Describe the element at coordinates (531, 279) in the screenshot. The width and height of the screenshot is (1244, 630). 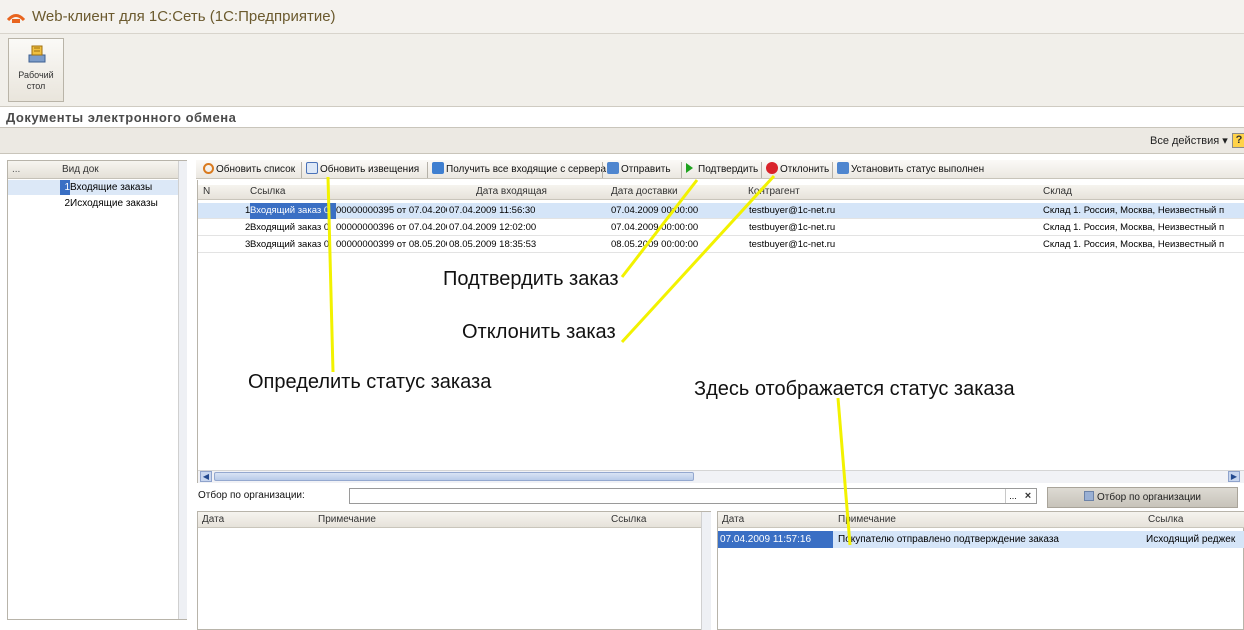
I see `annotation-confirm-order: Подтвердить заказ` at that location.